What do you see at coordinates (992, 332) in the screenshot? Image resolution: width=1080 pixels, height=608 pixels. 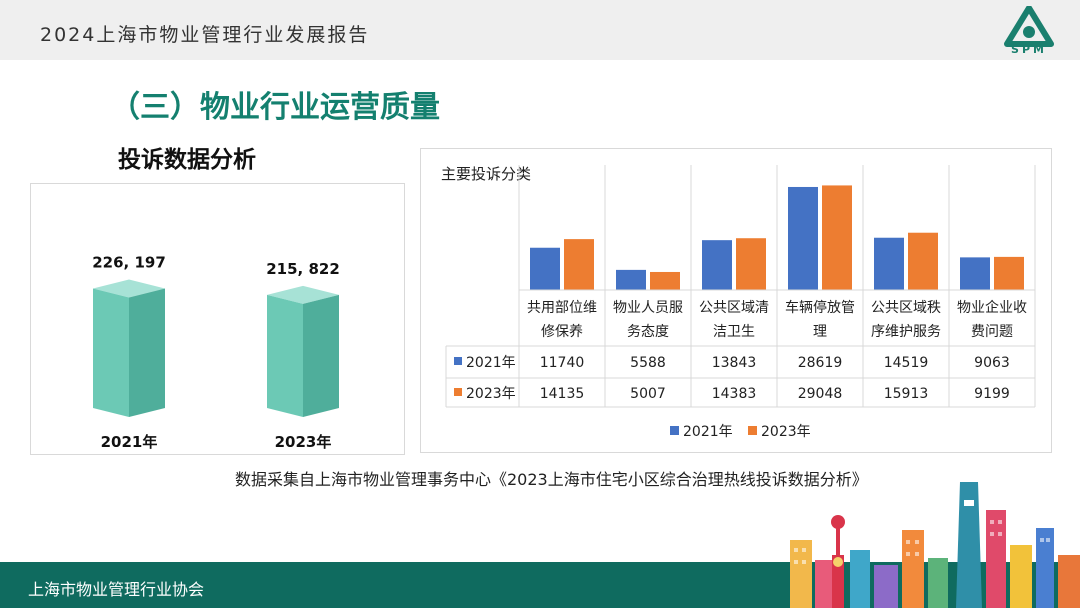 I see `category-label: 费问题` at bounding box center [992, 332].